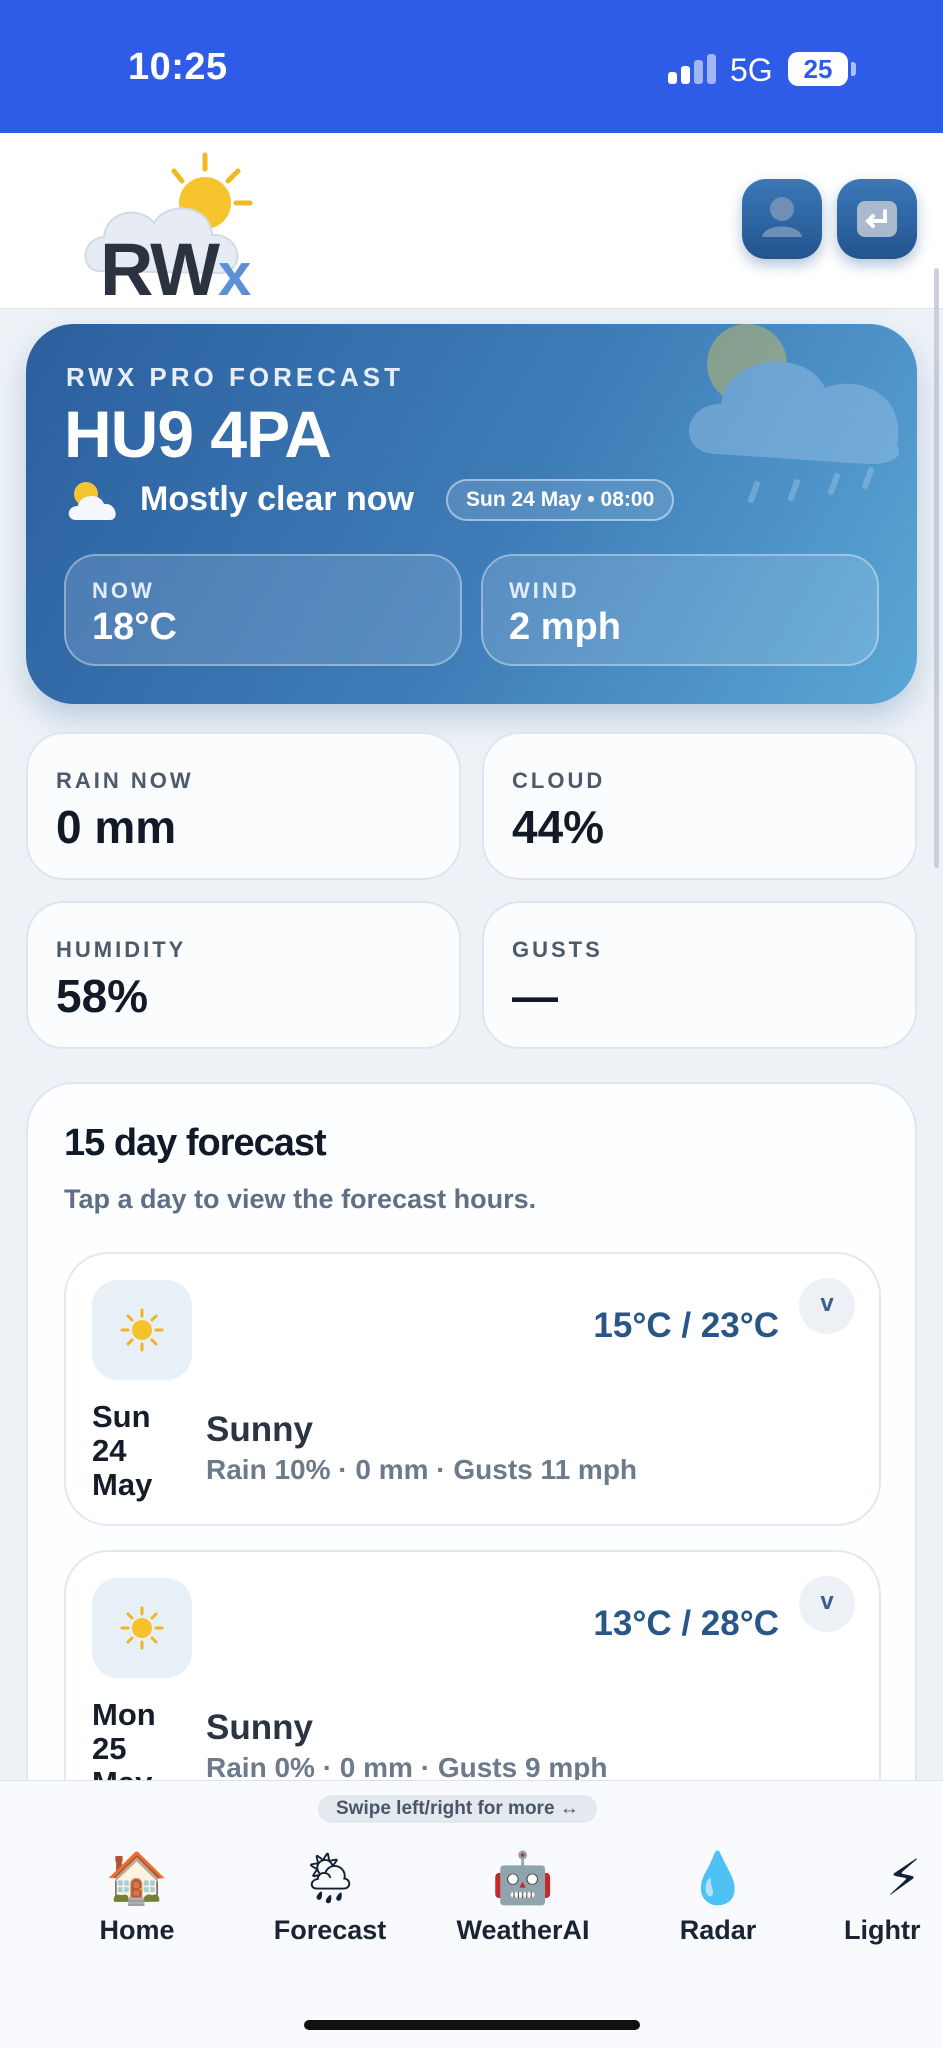 This screenshot has width=943, height=2048. I want to click on humidity-tile: HUMIDITY 58%, so click(243, 975).